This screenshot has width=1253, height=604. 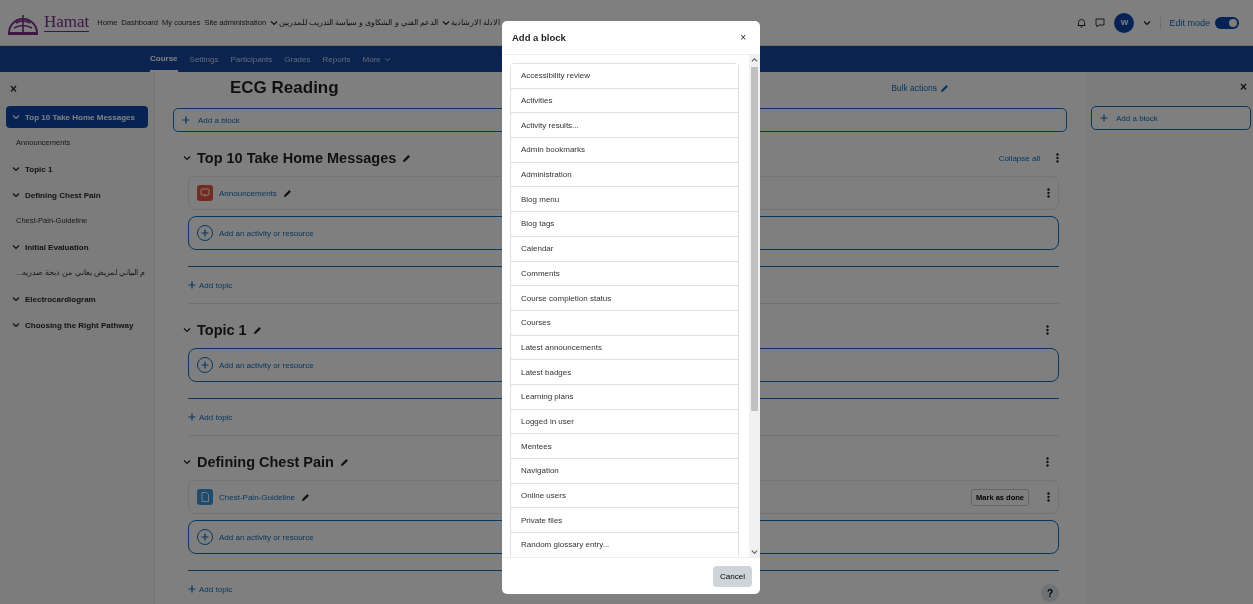 I want to click on course-index-section: Electrocardiogram, so click(x=77, y=299).